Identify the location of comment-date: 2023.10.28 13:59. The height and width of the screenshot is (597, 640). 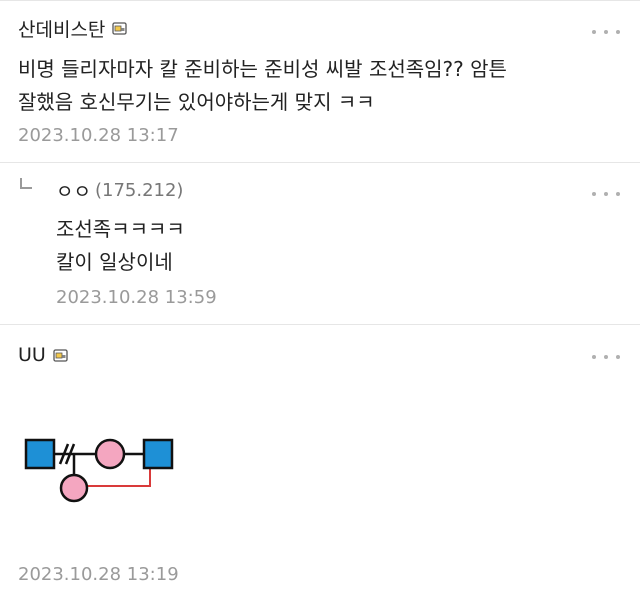
(136, 297).